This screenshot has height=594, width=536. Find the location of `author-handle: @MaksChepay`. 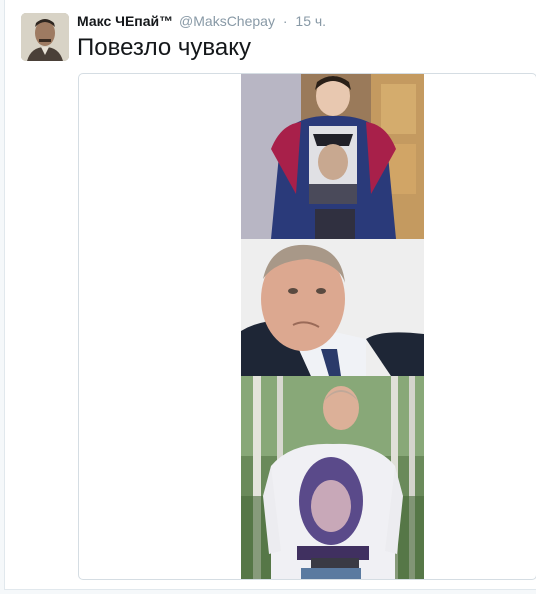

author-handle: @MaksChepay is located at coordinates (227, 21).